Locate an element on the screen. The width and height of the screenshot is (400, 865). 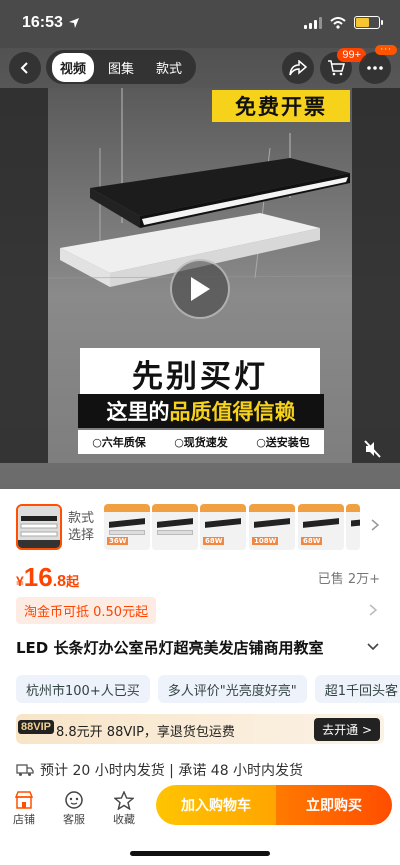
tab-gallery: 图集 is located at coordinates (121, 67).